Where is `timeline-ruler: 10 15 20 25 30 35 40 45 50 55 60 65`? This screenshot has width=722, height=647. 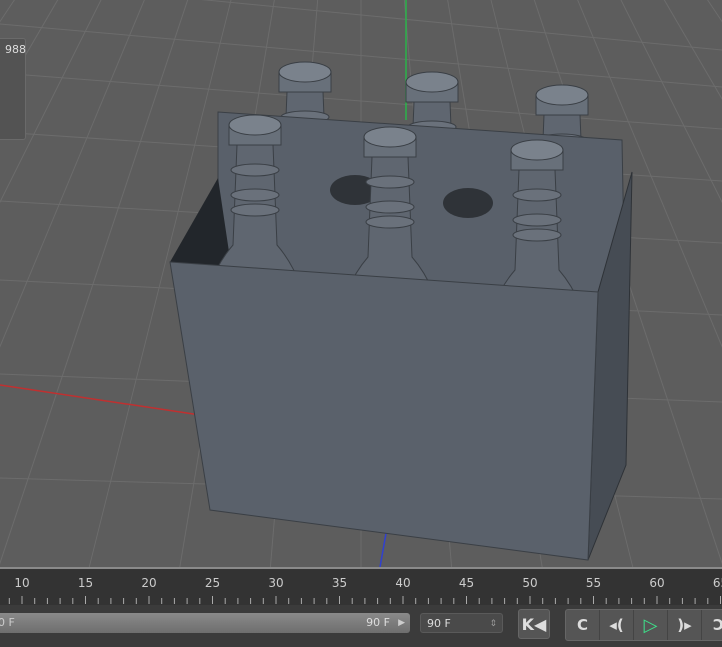 timeline-ruler: 10 15 20 25 30 35 40 45 50 55 60 65 is located at coordinates (361, 587).